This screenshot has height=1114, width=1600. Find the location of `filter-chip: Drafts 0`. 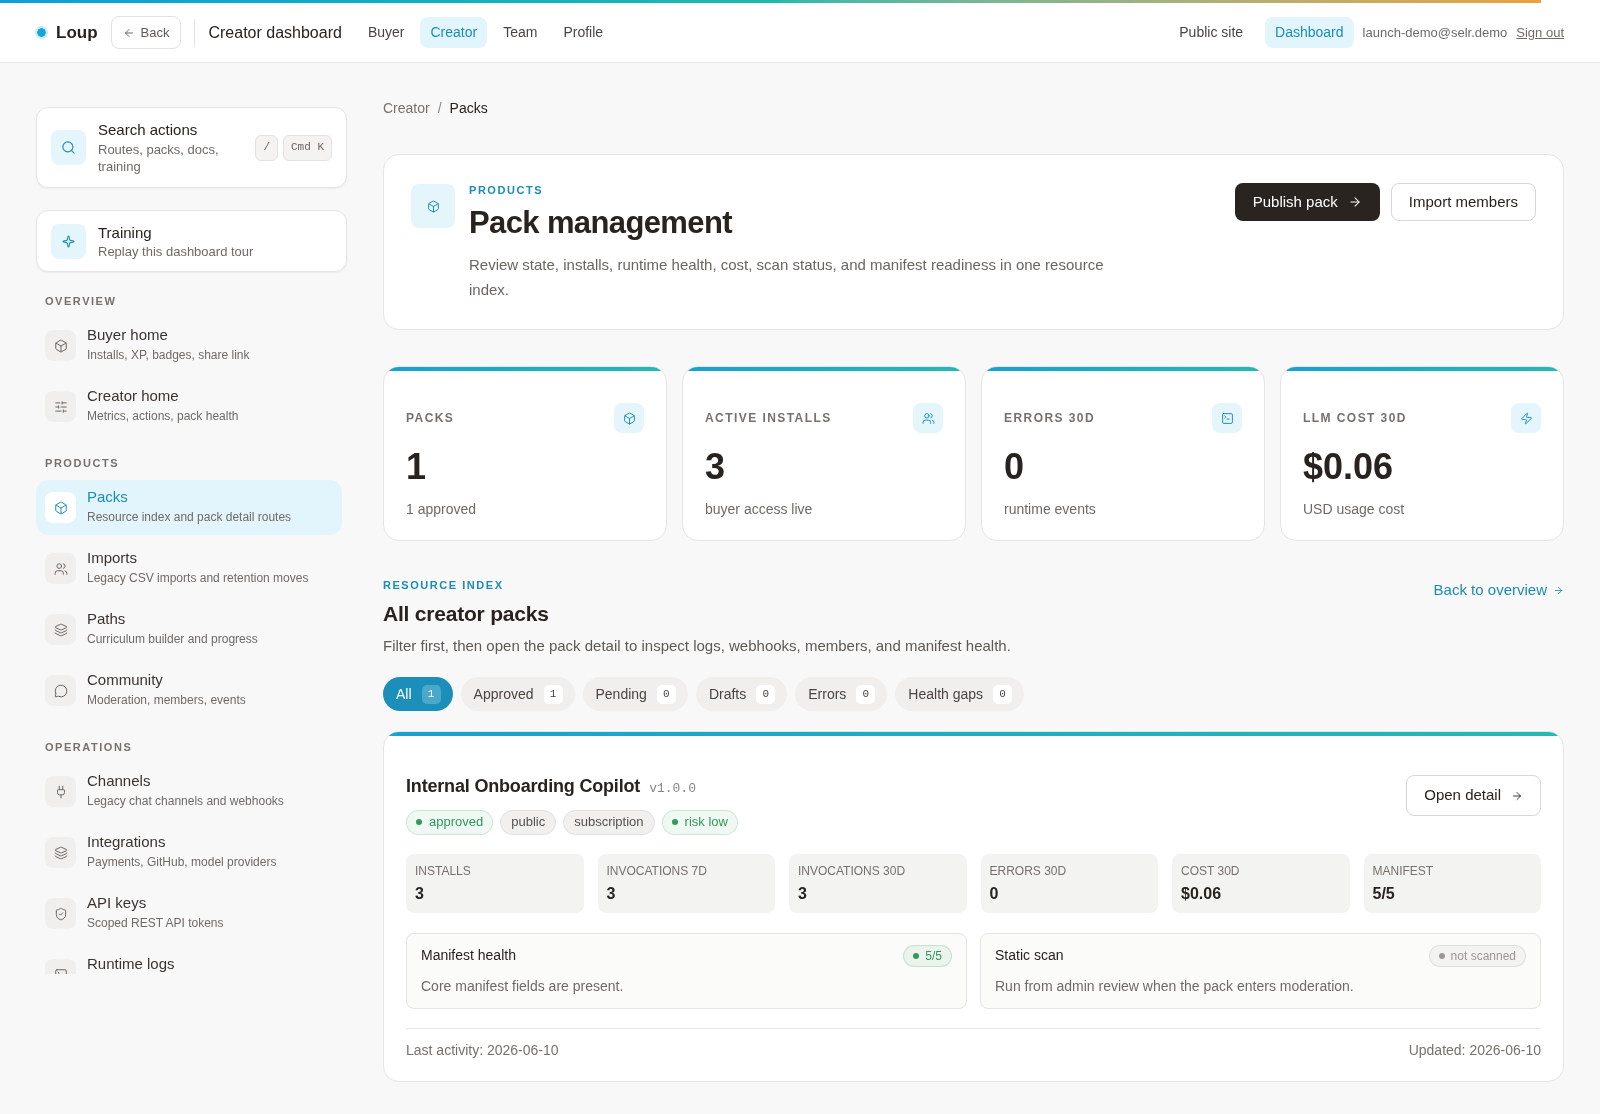

filter-chip: Drafts 0 is located at coordinates (741, 694).